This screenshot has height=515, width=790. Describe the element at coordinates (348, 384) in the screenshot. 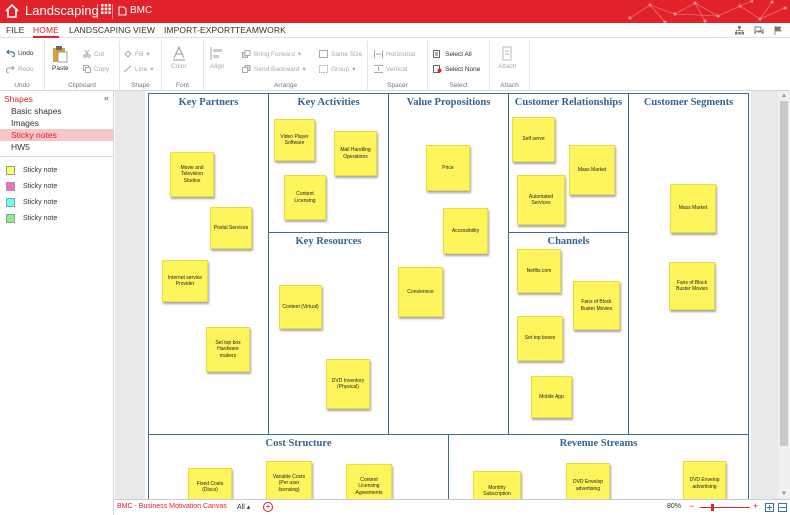

I see `sticky-note: DVD Inventory (Physical)` at that location.